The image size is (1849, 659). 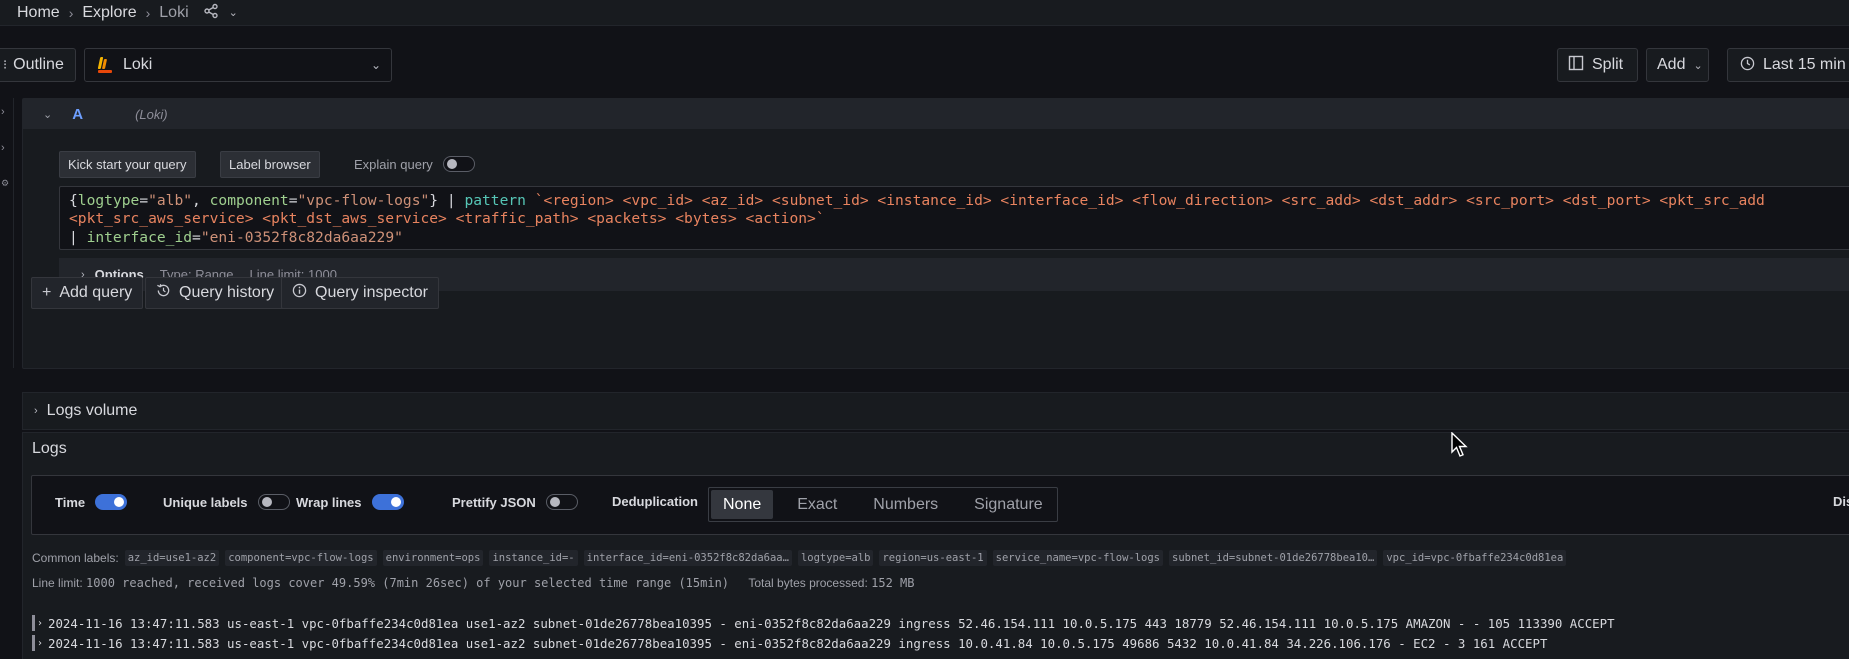 What do you see at coordinates (371, 292) in the screenshot?
I see `query-inspector-label: Query inspector` at bounding box center [371, 292].